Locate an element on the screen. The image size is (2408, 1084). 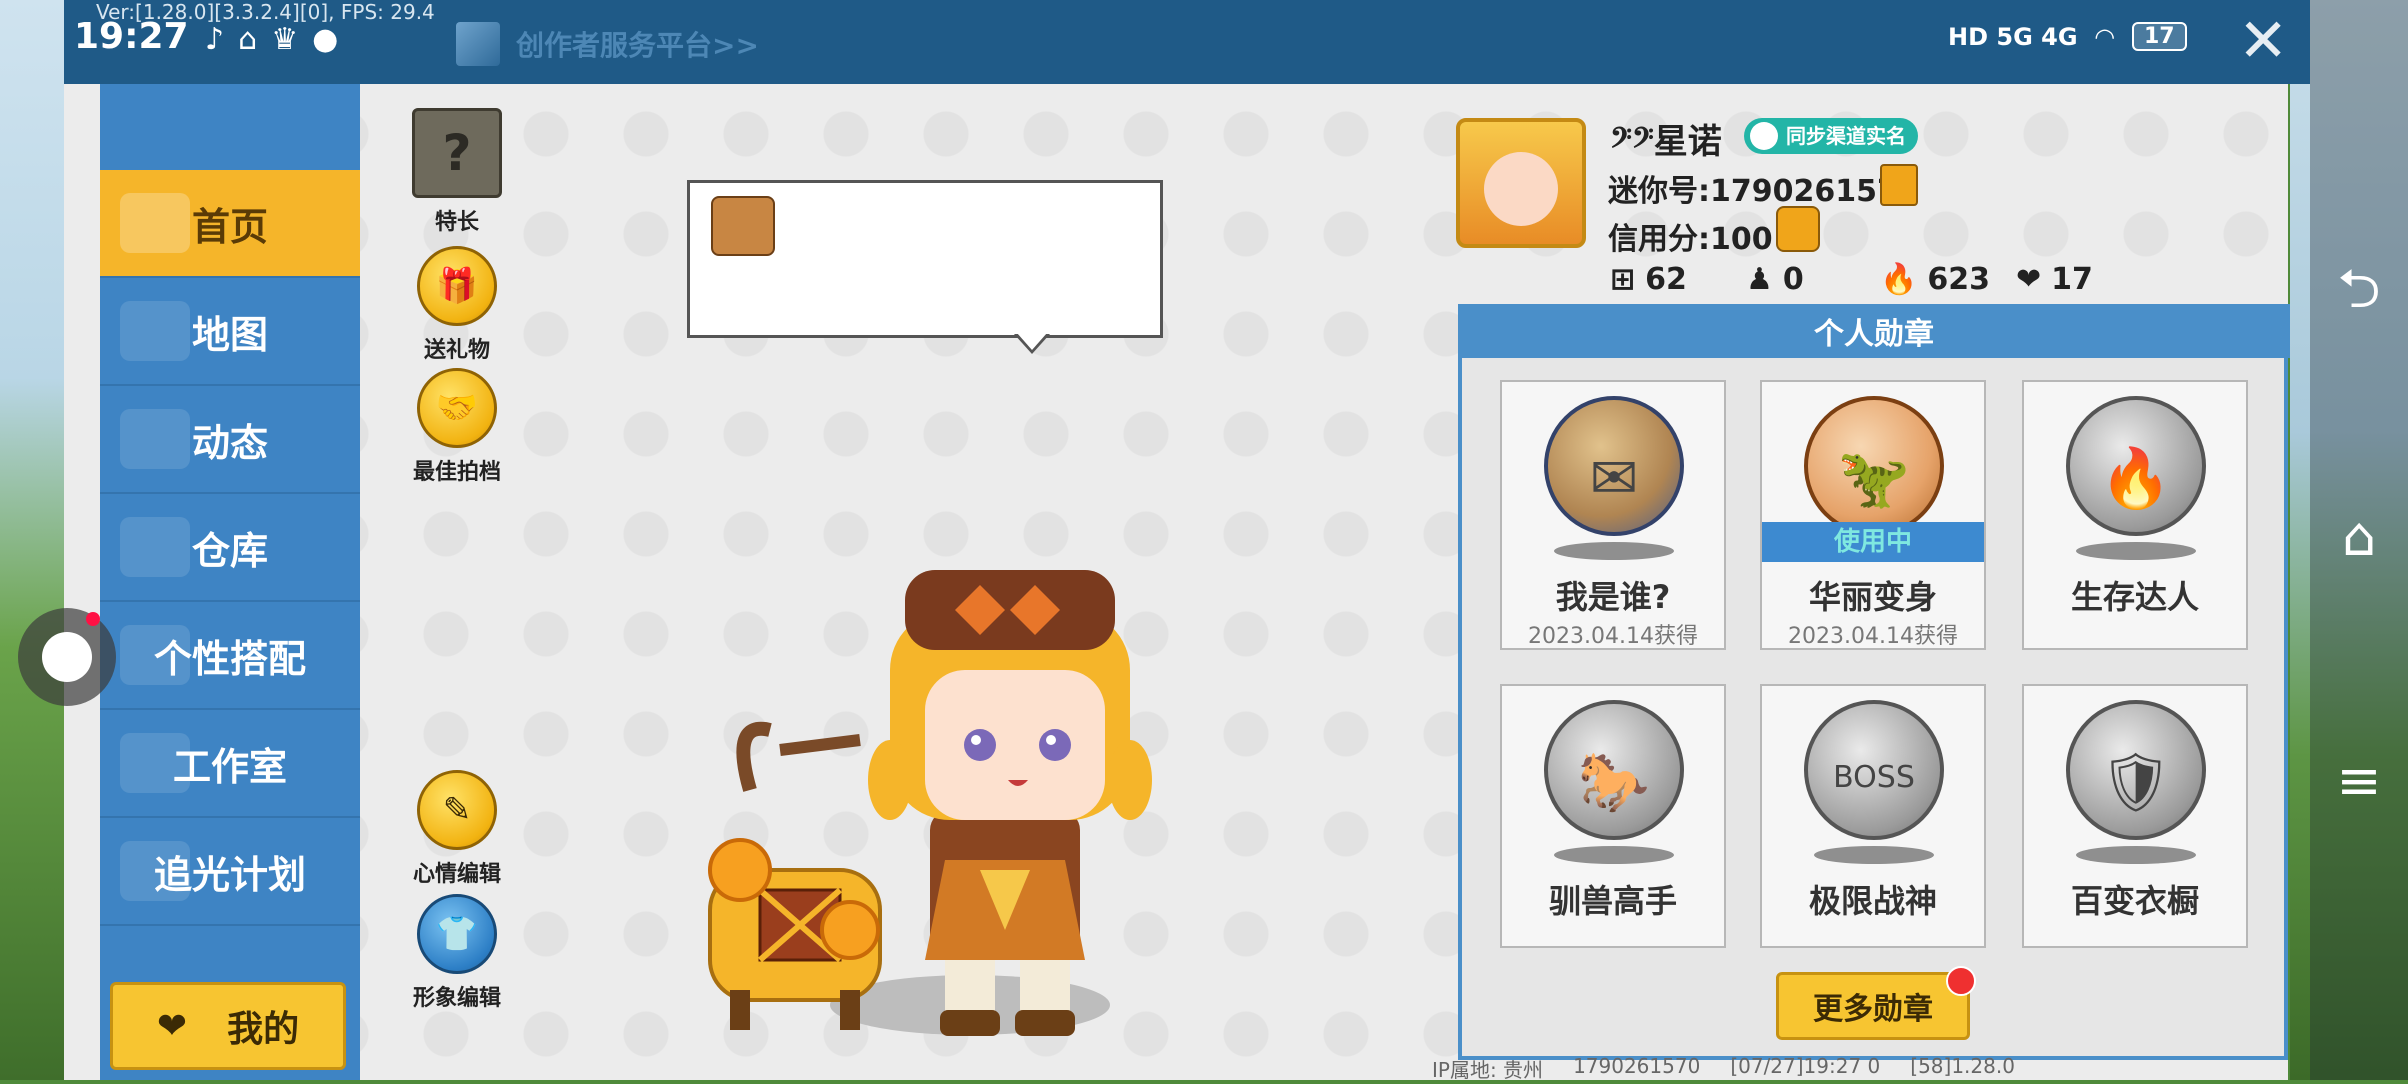
tamer-medal-icon: 🐎 is located at coordinates (1614, 770).